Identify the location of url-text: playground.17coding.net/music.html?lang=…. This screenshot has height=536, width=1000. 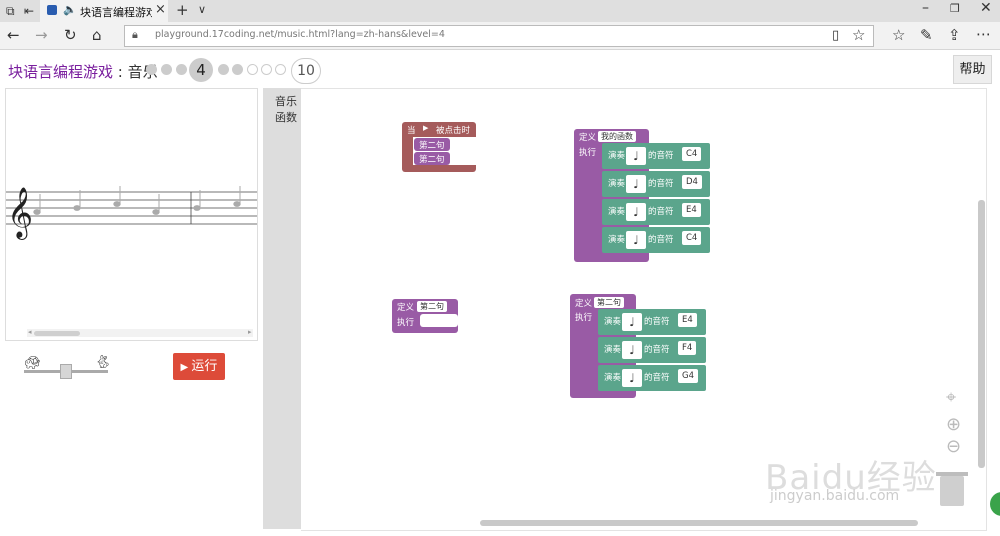
(300, 34).